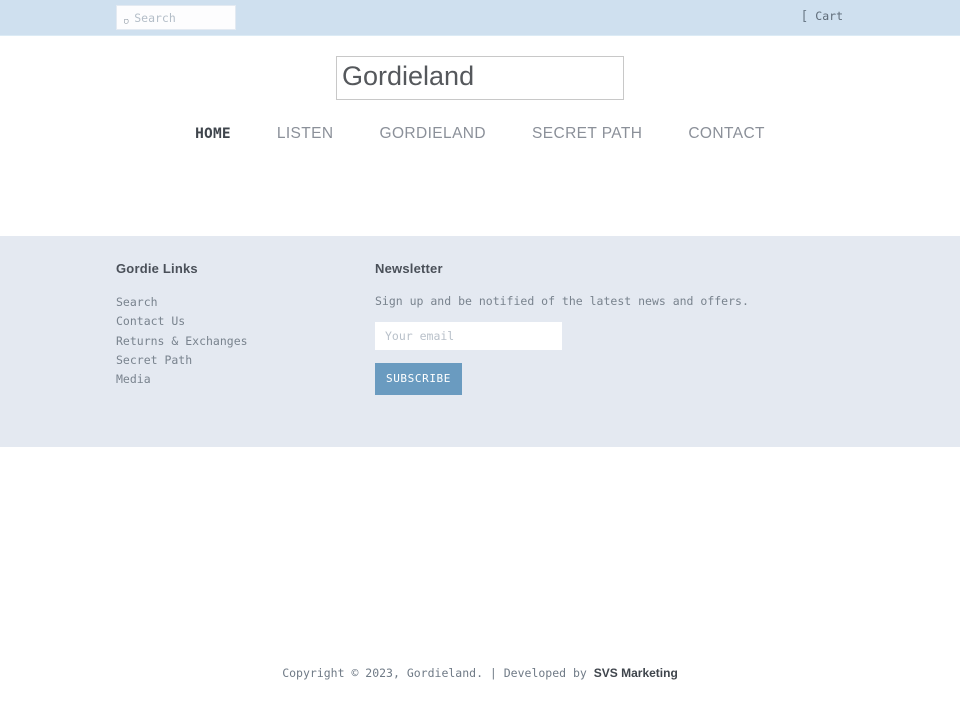 Image resolution: width=960 pixels, height=720 pixels. I want to click on footer-link-secret-path: Secret Path, so click(245, 360).